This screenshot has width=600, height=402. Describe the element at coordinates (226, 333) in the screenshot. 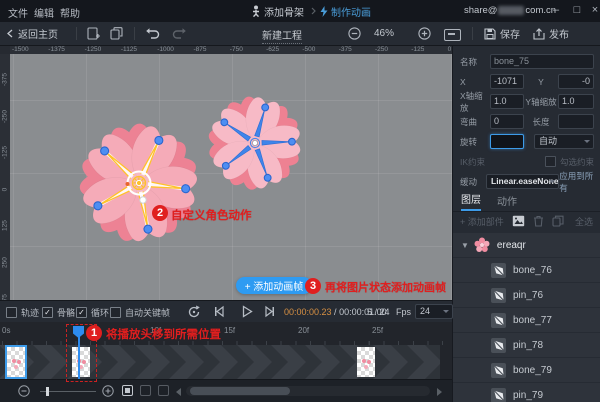

I see `timeline-ruler: 0s5f10f15f20f25f` at that location.